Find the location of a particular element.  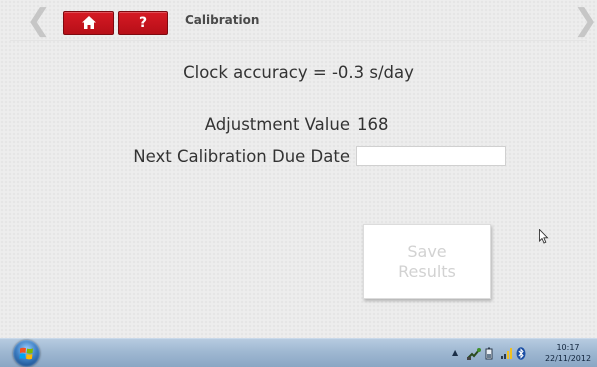

start-button is located at coordinates (26, 353).